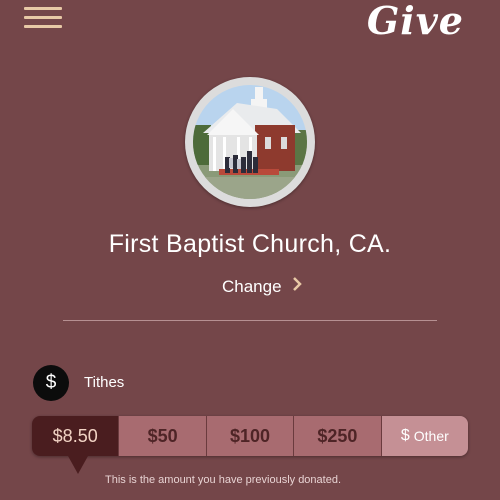  I want to click on chevron-right-icon, so click(297, 286).